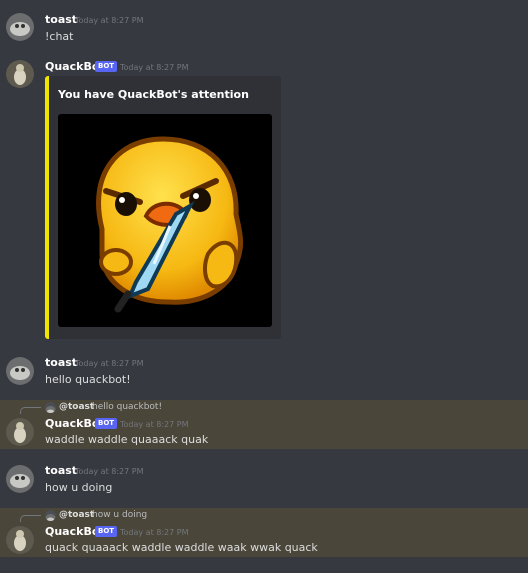 Image resolution: width=528 pixels, height=573 pixels. Describe the element at coordinates (59, 36) in the screenshot. I see `message-text: !chat` at that location.